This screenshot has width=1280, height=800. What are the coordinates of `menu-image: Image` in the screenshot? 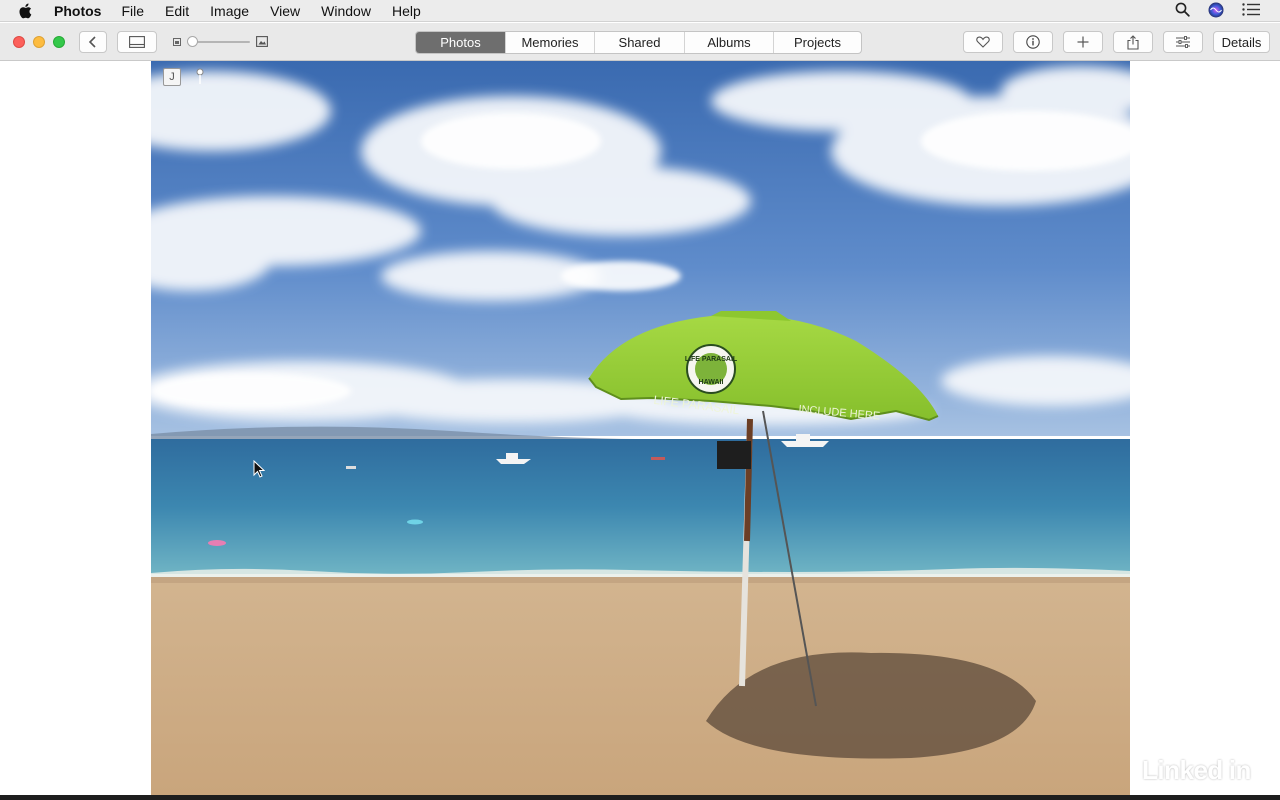 It's located at (229, 11).